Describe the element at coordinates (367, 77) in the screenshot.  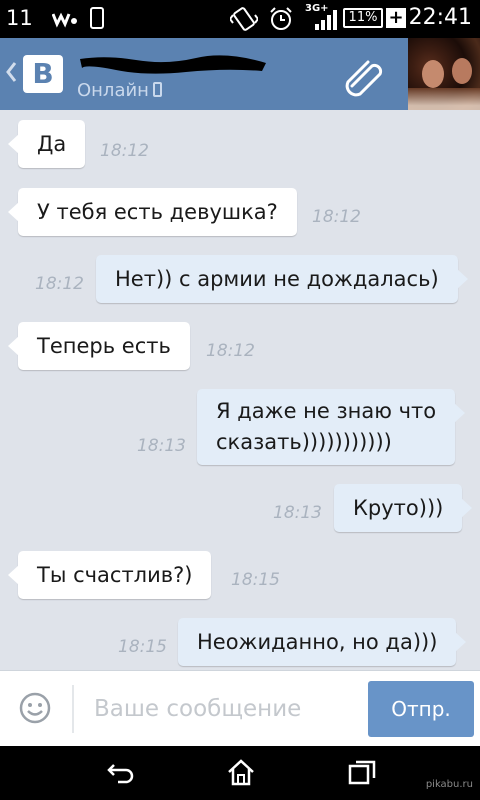
I see `paperclip-icon` at that location.